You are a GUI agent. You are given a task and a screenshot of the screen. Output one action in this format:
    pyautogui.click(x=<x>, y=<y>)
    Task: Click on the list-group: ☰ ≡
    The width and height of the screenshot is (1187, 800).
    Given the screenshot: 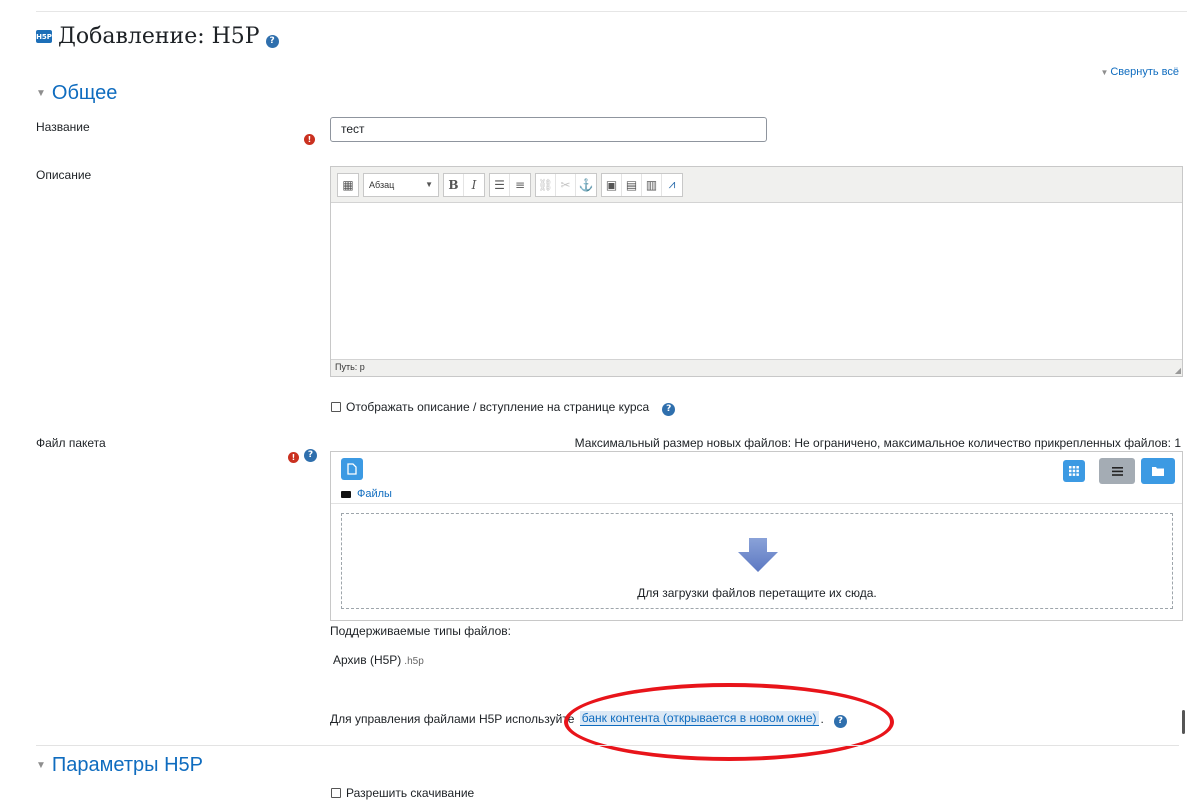 What is the action you would take?
    pyautogui.click(x=510, y=184)
    